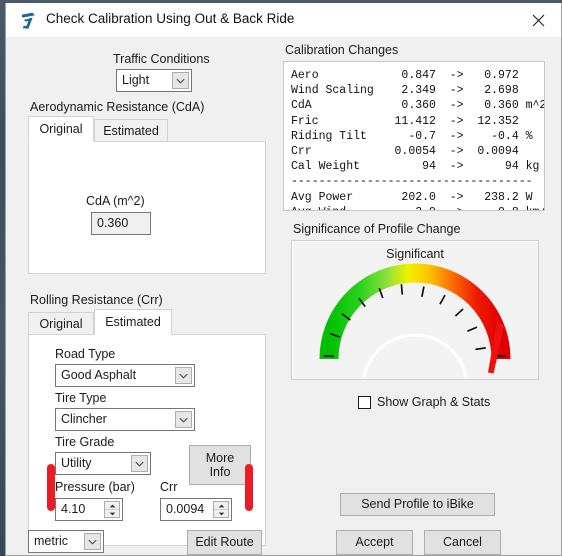  I want to click on aero-tabs: CdA (m^2) 0.360 Original Estimated, so click(147, 195).